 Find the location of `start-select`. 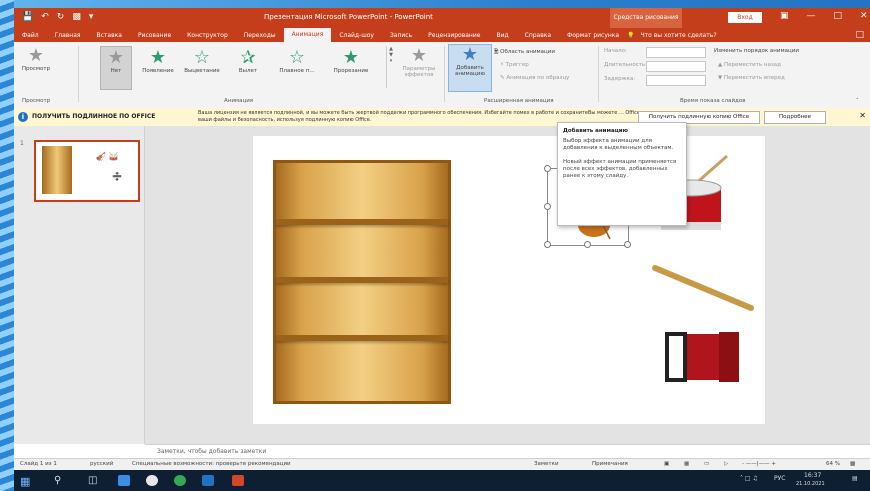

start-select is located at coordinates (676, 52).